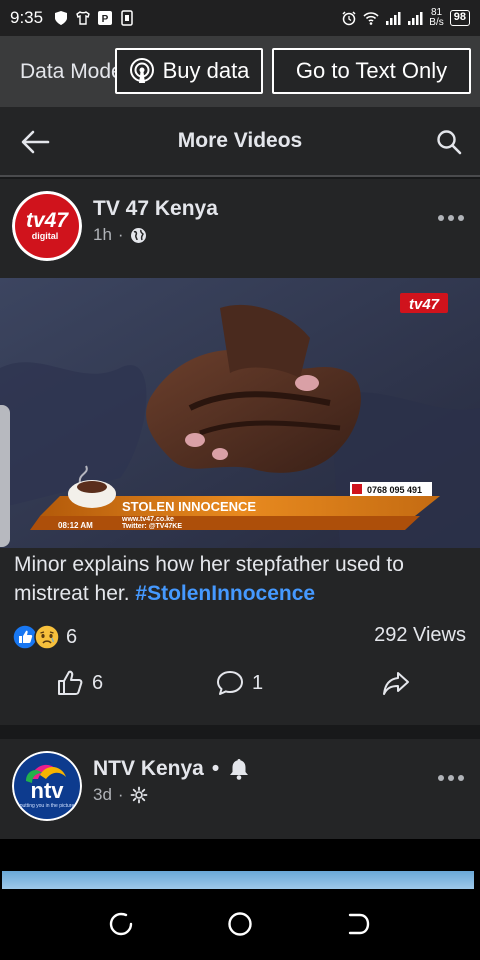  I want to click on avatar: ntv putting you in the picture, so click(47, 786).